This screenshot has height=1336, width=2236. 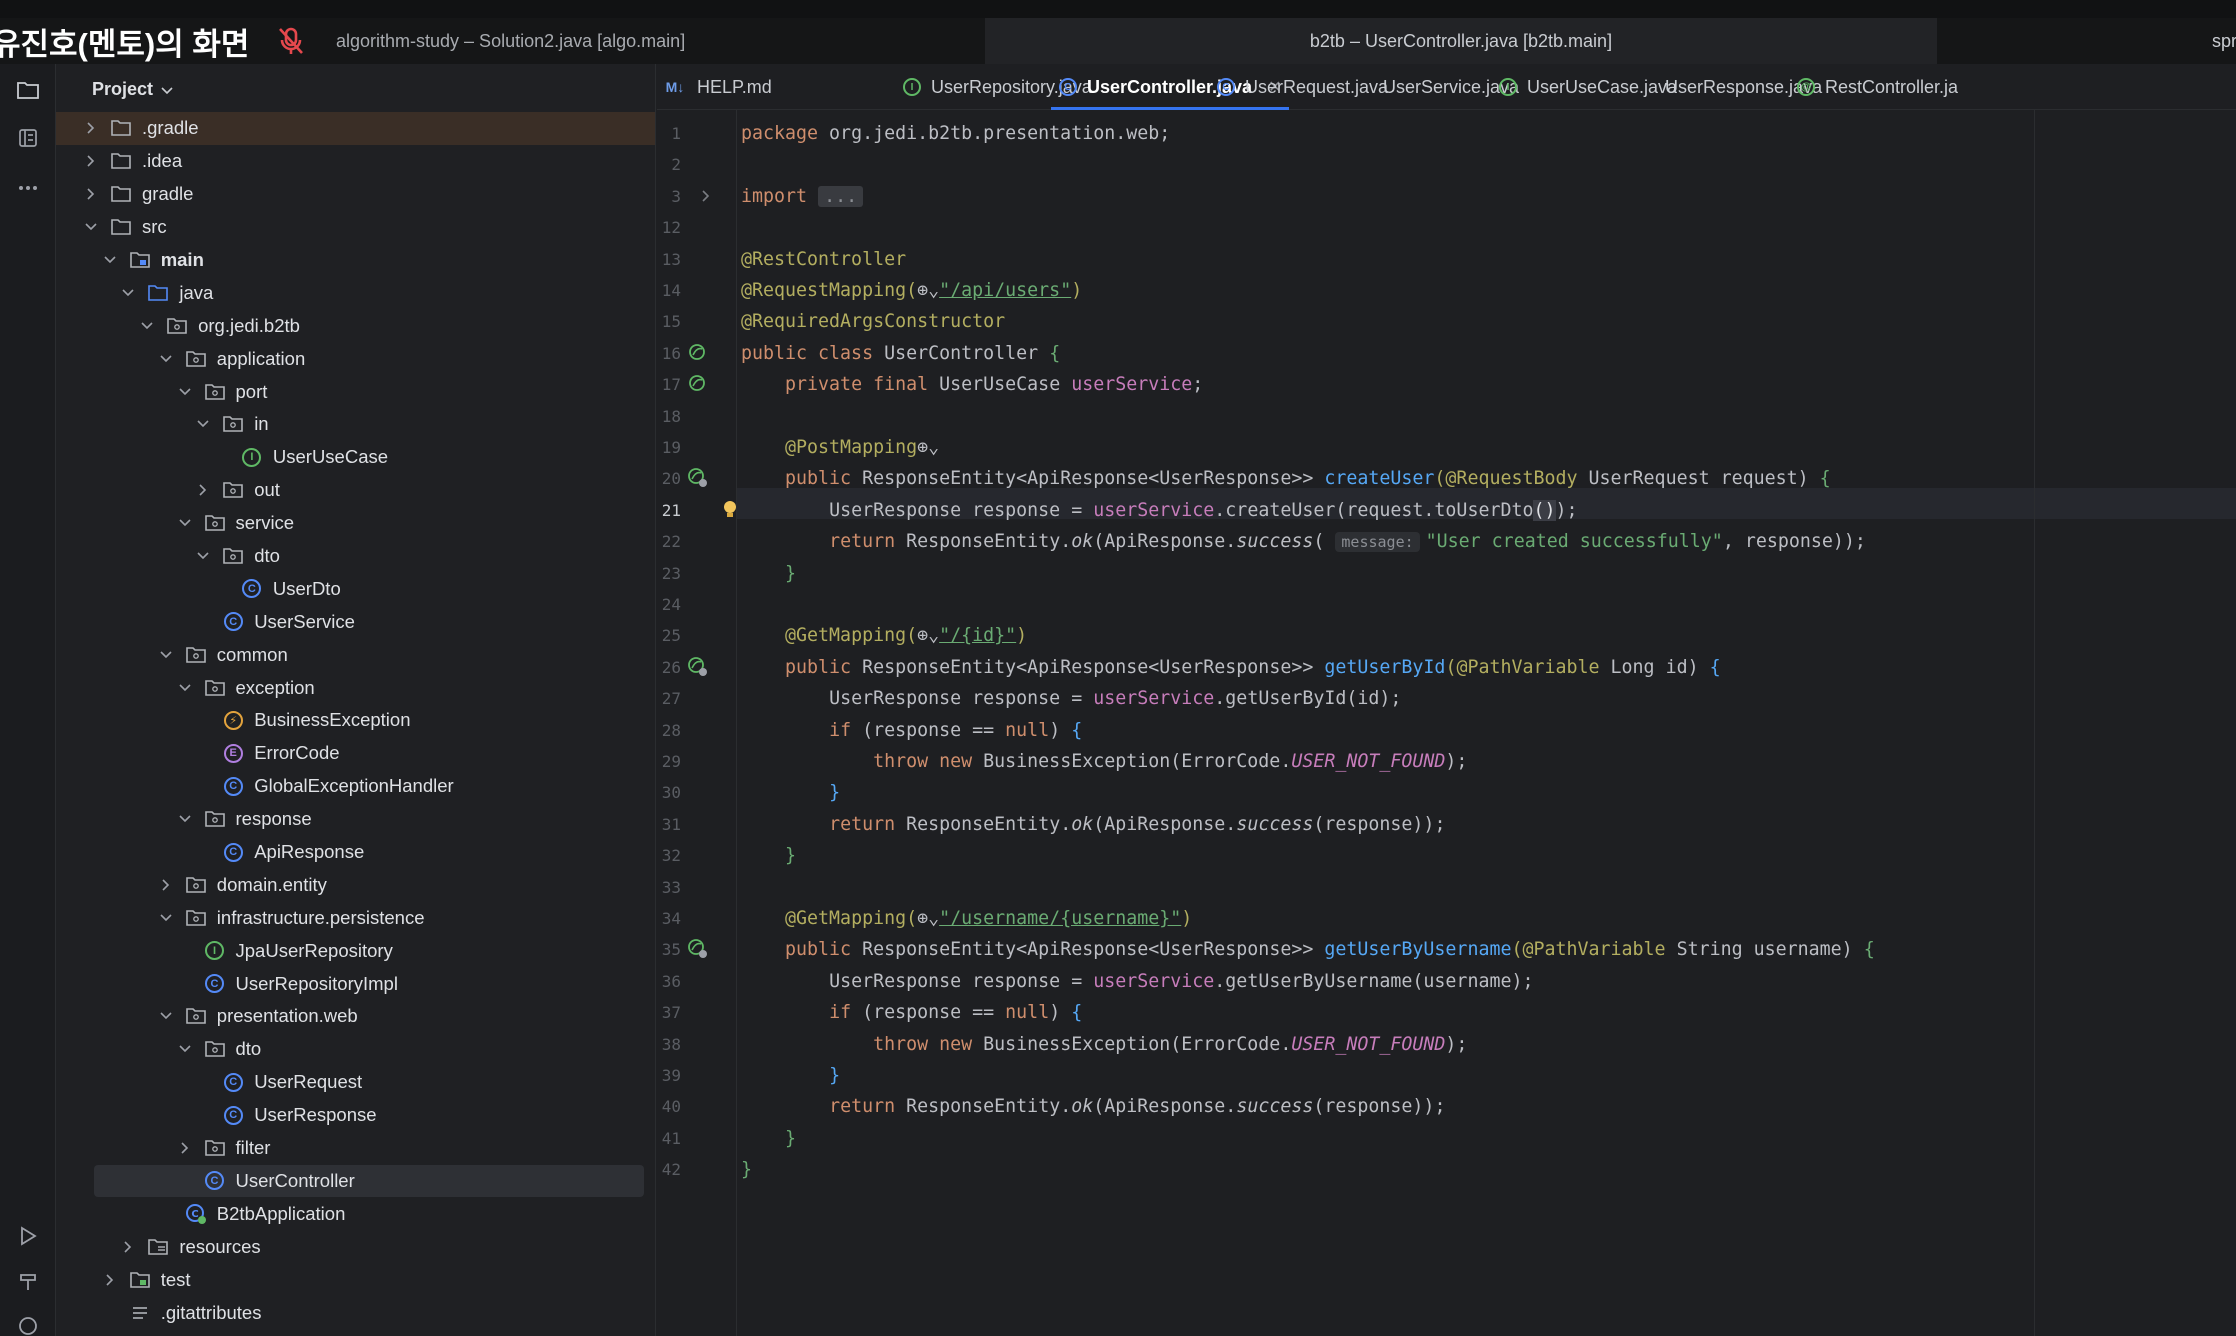 What do you see at coordinates (28, 90) in the screenshot?
I see `project-folder-icon` at bounding box center [28, 90].